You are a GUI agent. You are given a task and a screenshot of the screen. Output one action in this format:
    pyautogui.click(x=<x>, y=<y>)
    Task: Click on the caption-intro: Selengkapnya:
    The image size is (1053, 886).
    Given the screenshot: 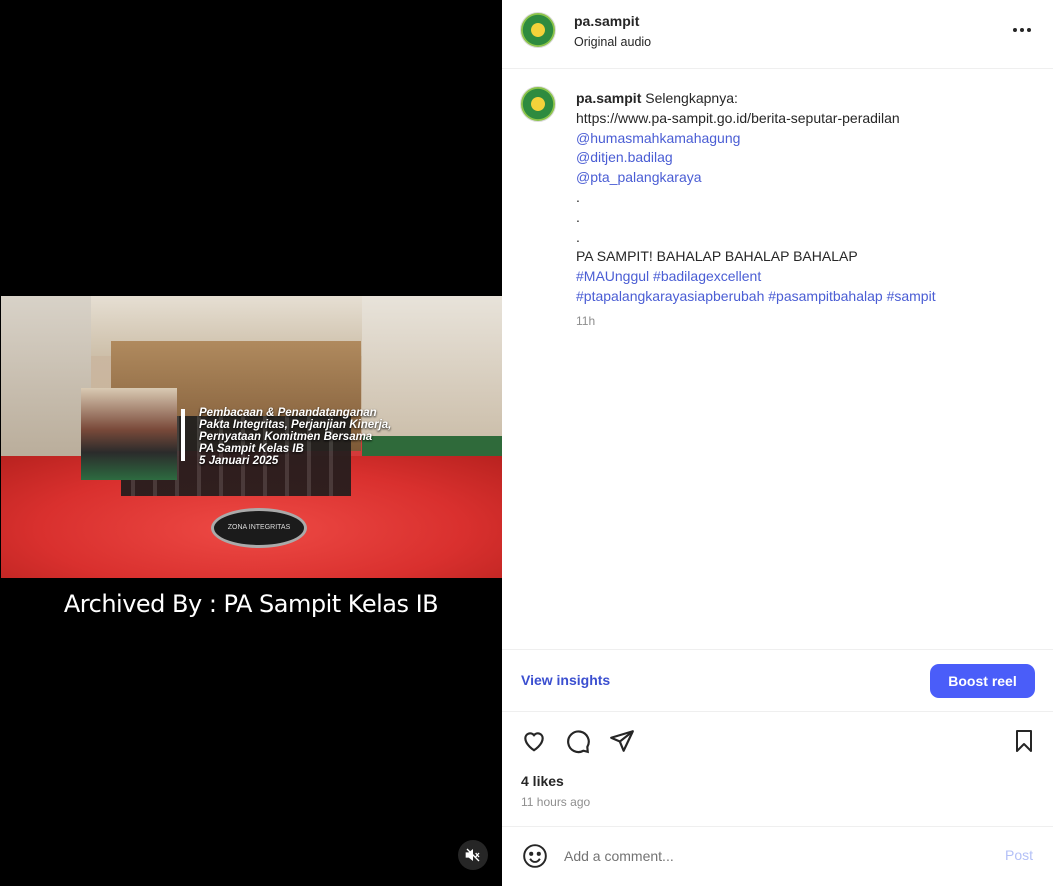 What is the action you would take?
    pyautogui.click(x=691, y=98)
    